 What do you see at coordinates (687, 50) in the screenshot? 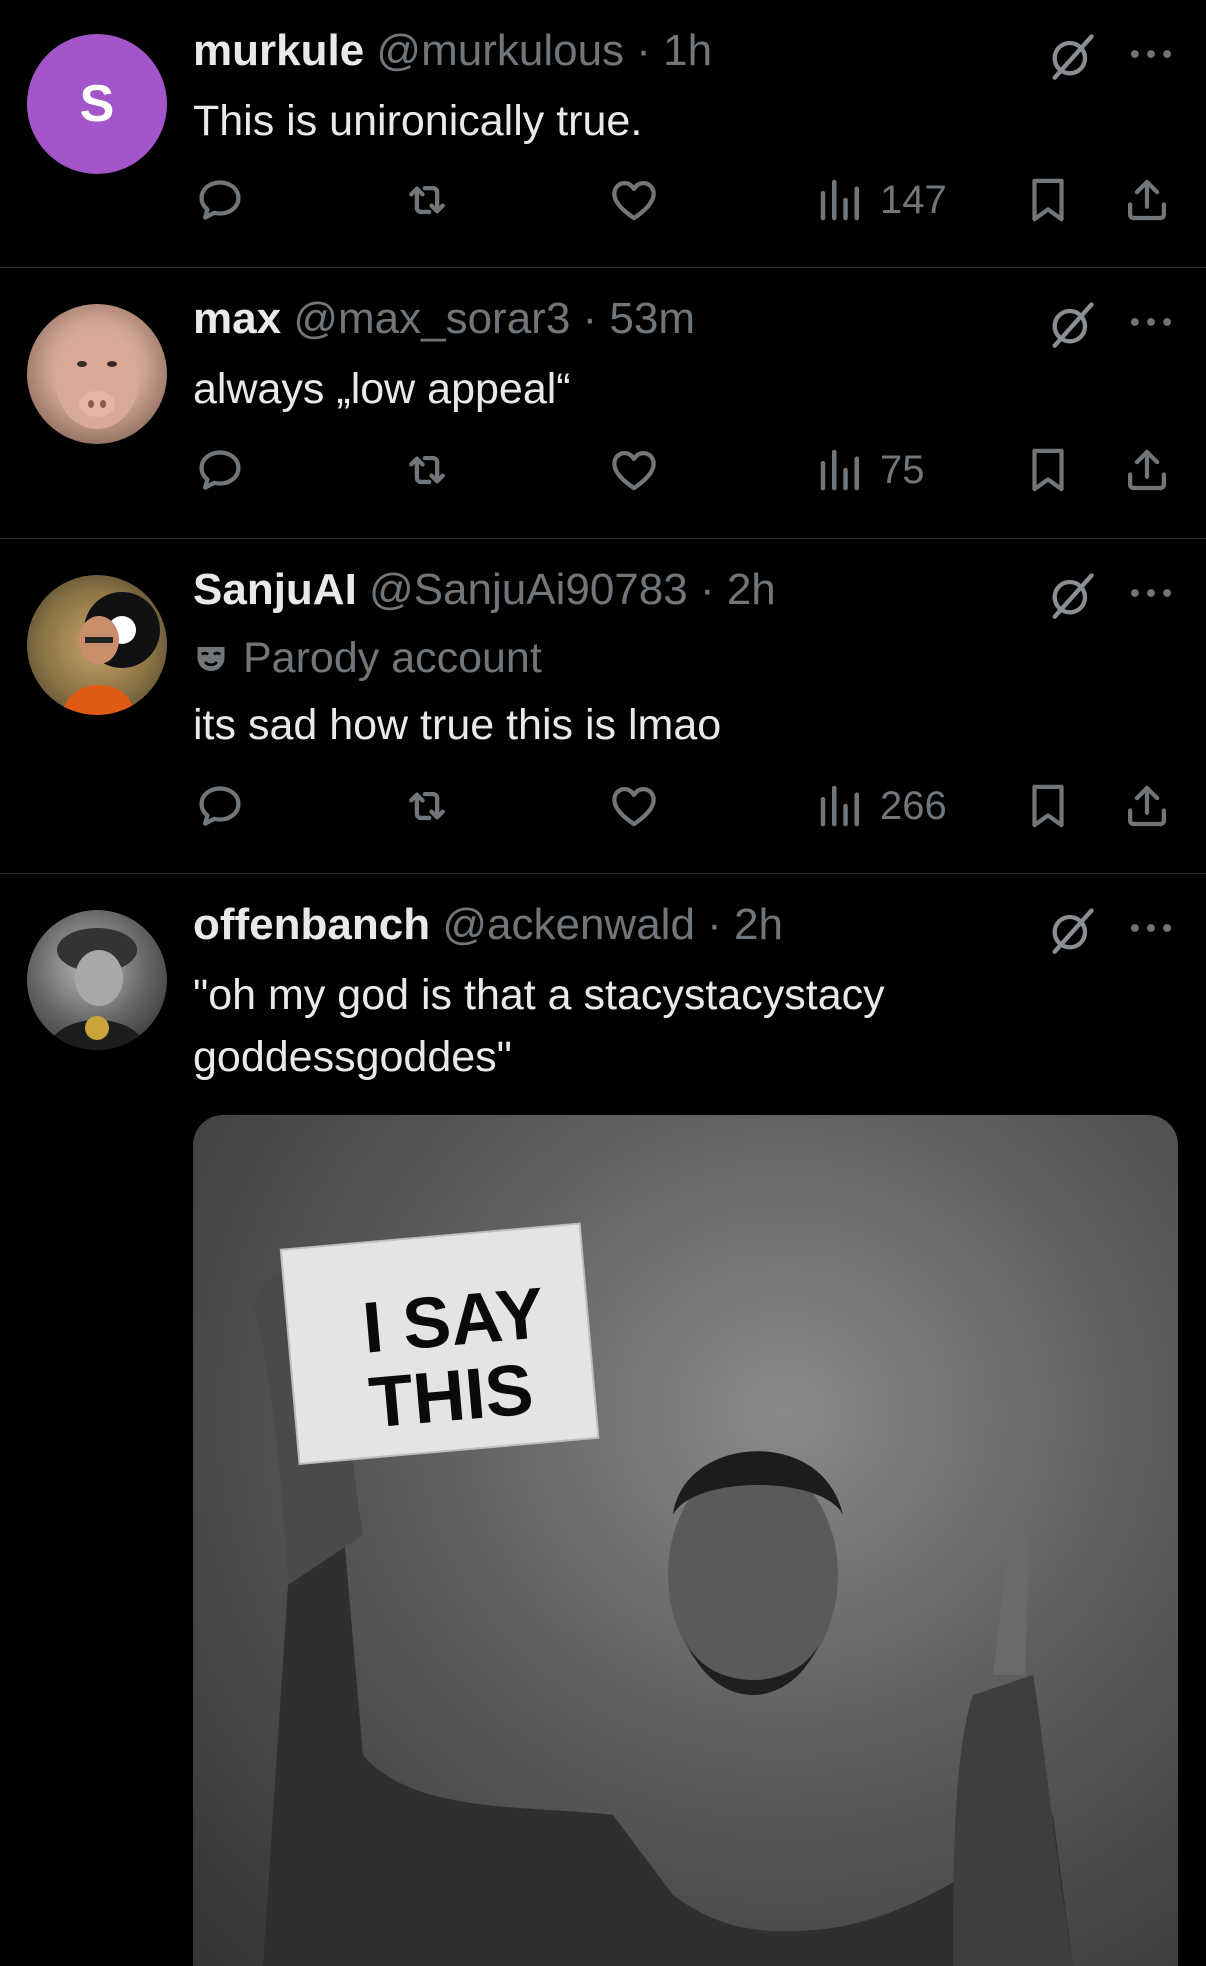
I see `timestamp: 1h` at bounding box center [687, 50].